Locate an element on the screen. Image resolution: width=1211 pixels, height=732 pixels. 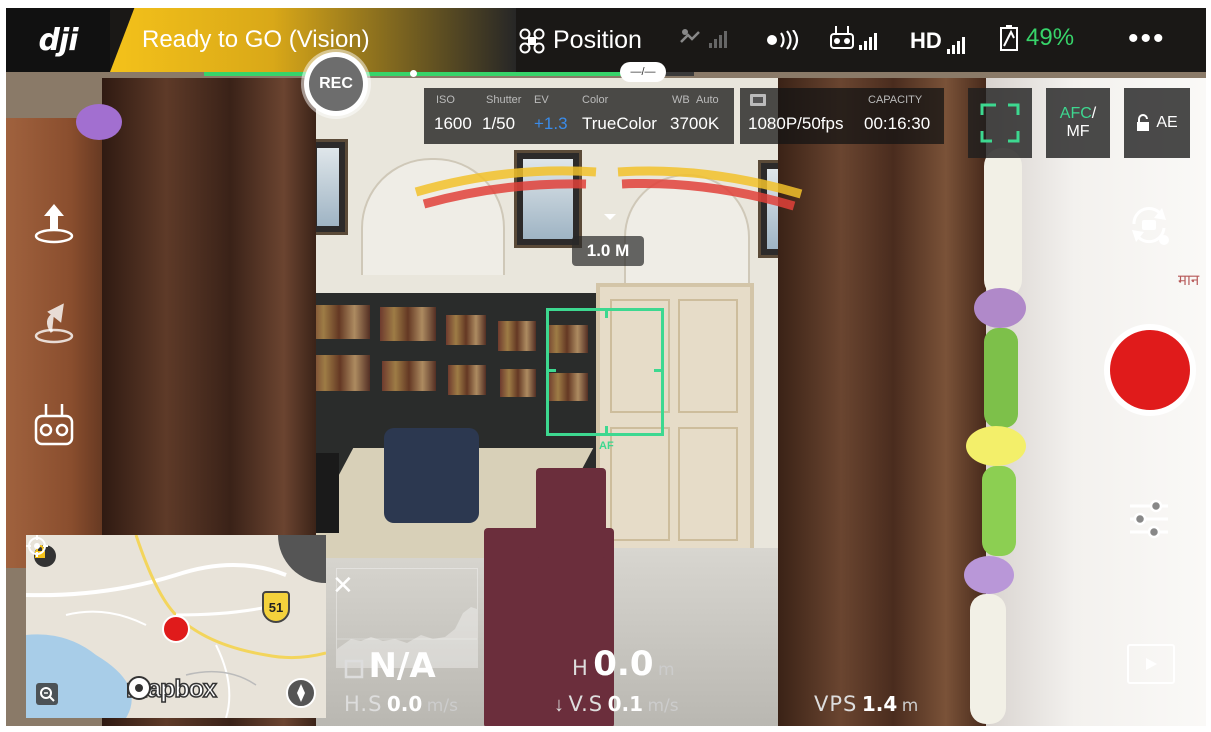
hs-value: 0.0 is located at coordinates (404, 704).